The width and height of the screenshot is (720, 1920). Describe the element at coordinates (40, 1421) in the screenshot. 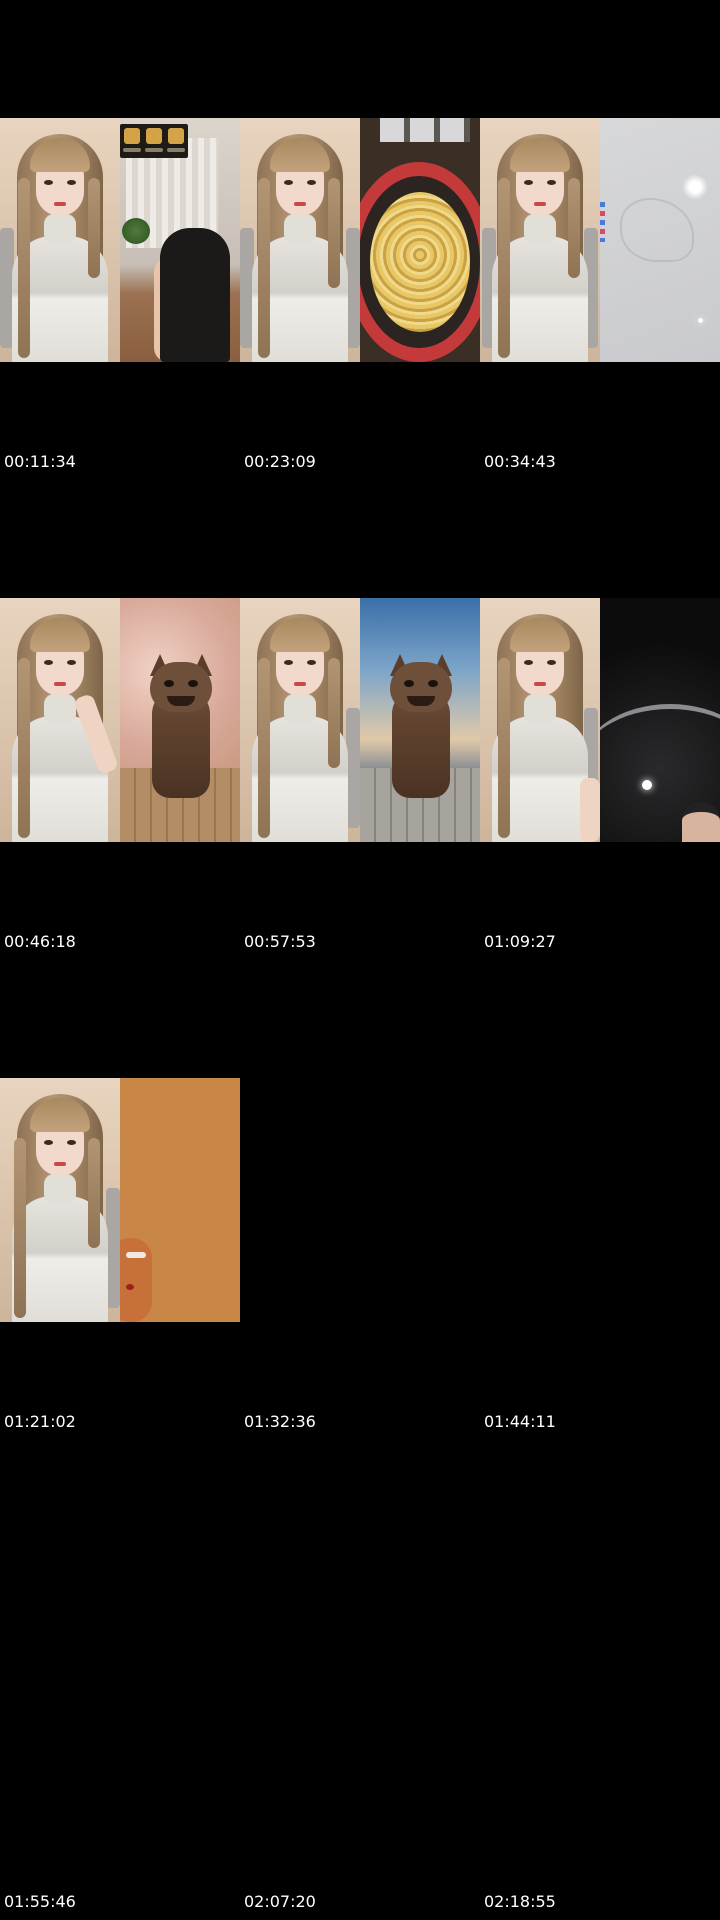

I see `timestamp: 01:21:02` at that location.